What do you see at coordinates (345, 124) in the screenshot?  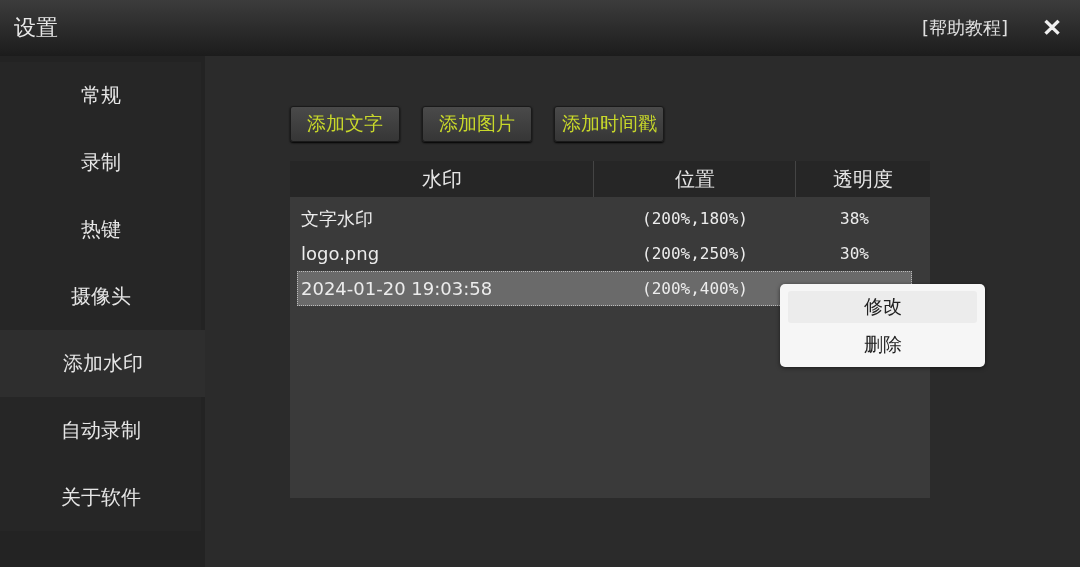 I see `add-button: 添加文字` at bounding box center [345, 124].